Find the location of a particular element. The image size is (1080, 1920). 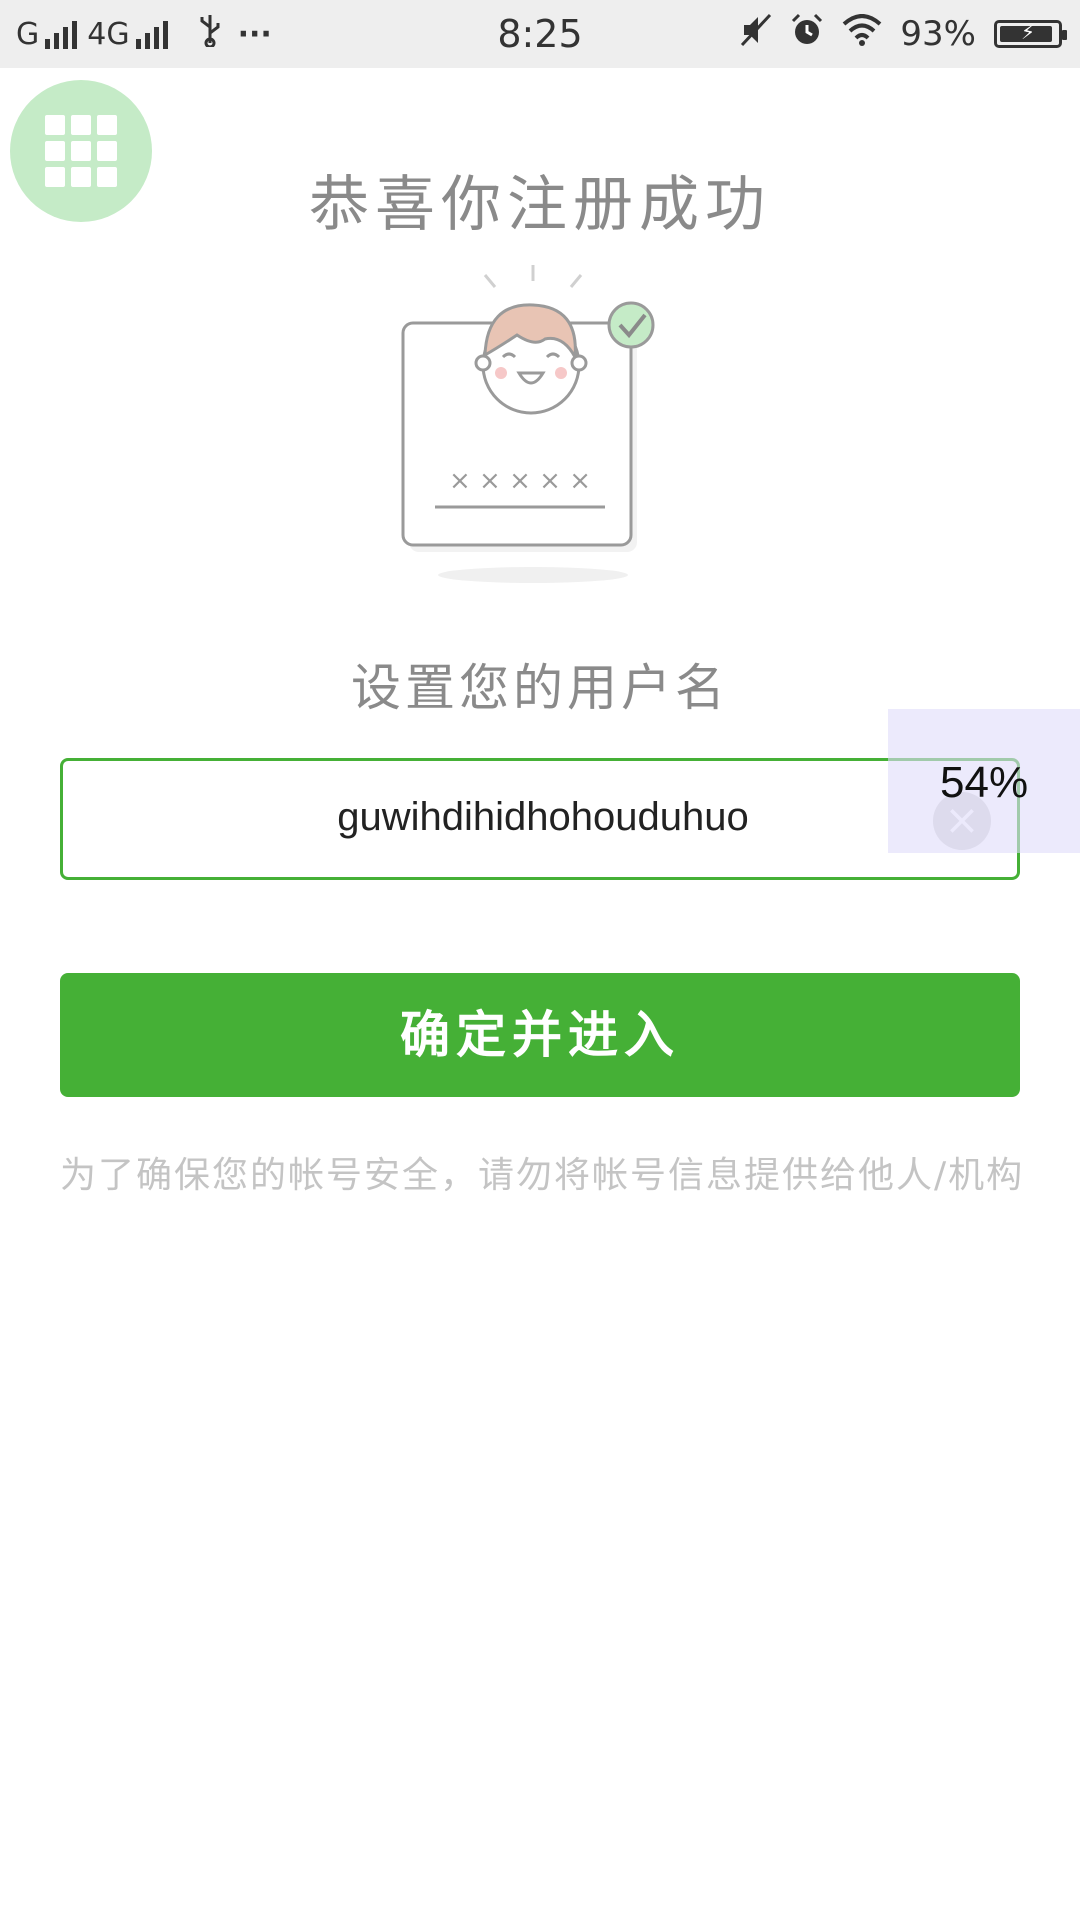

username-input: guwihdihidhohouduhuo is located at coordinates (540, 819).